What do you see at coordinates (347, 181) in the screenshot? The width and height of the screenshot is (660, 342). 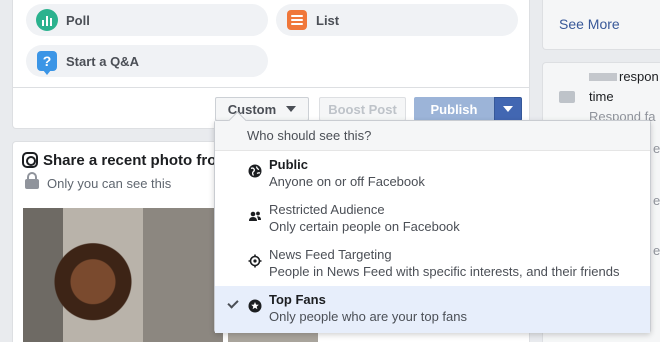 I see `option-subtitle: Anyone on or off Facebook` at bounding box center [347, 181].